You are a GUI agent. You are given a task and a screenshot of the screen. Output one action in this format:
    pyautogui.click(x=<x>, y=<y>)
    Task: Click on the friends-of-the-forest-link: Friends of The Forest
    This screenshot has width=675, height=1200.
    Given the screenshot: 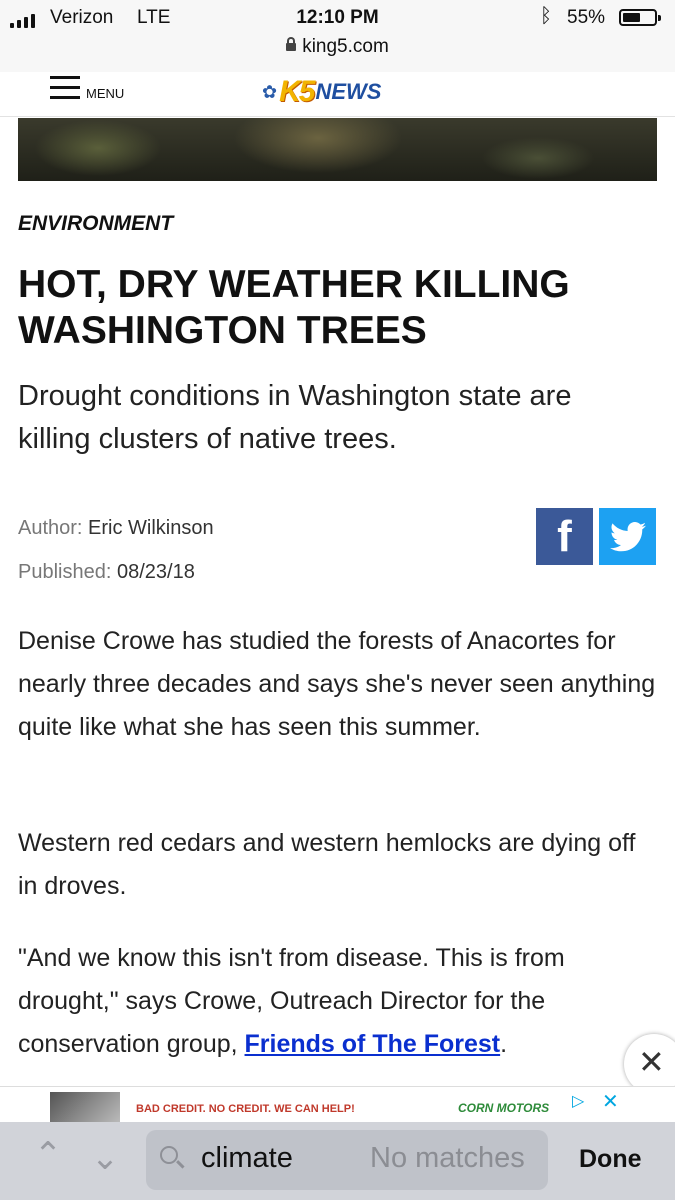 What is the action you would take?
    pyautogui.click(x=373, y=1044)
    